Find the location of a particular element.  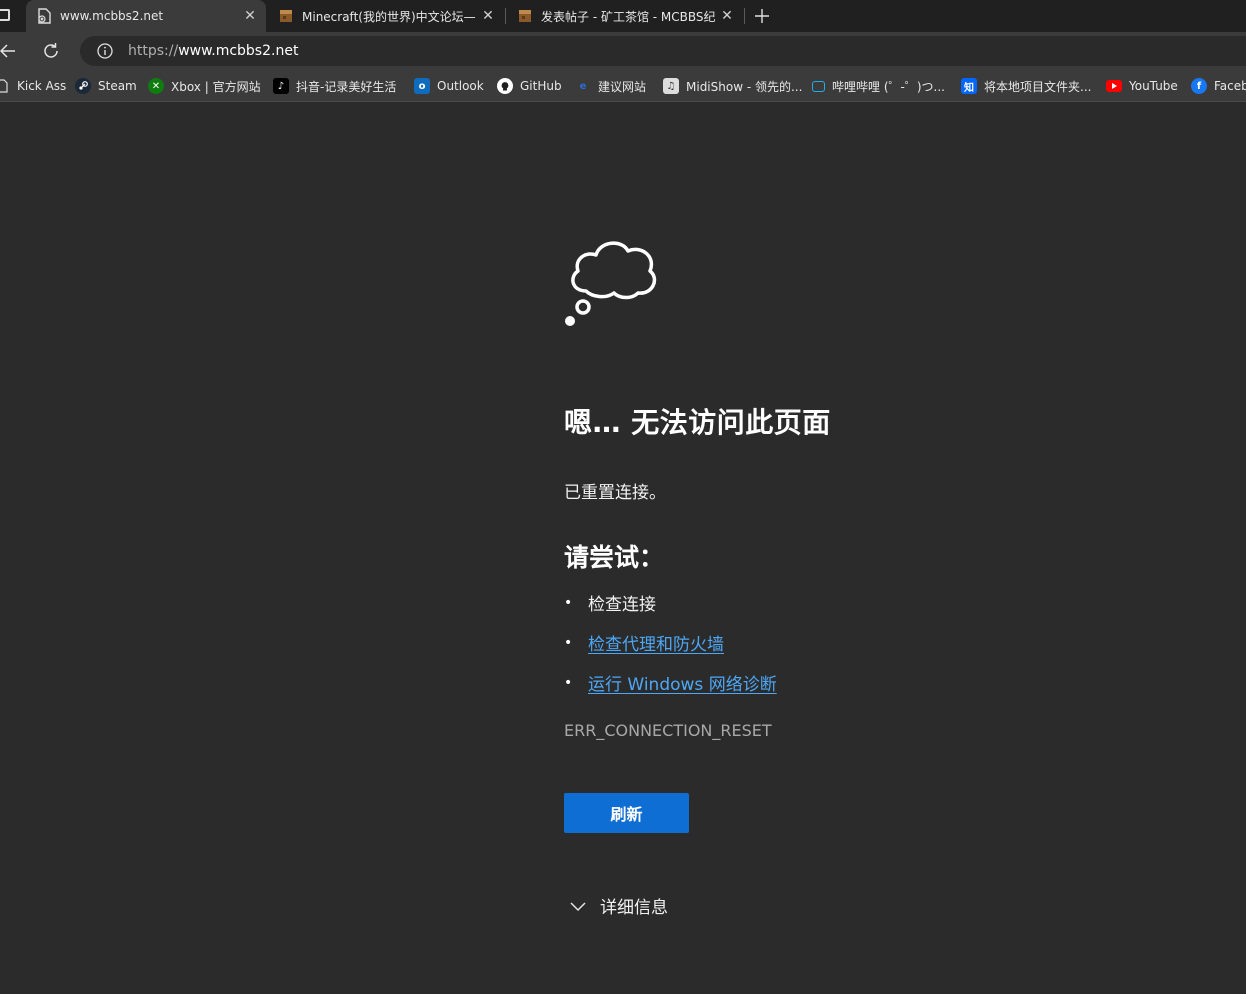

bookmark-label: 建议网站 is located at coordinates (622, 86).